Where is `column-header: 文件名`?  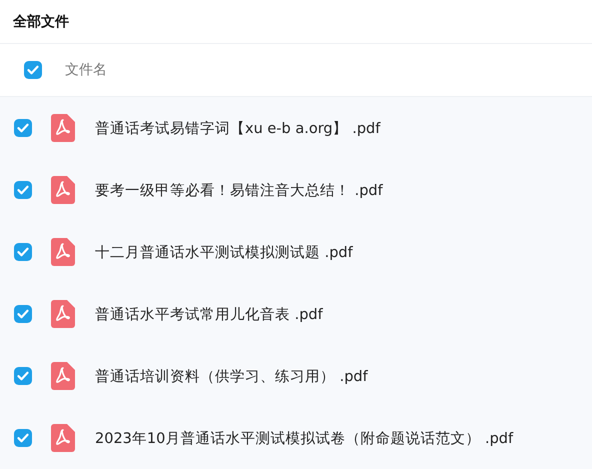
column-header: 文件名 is located at coordinates (86, 70).